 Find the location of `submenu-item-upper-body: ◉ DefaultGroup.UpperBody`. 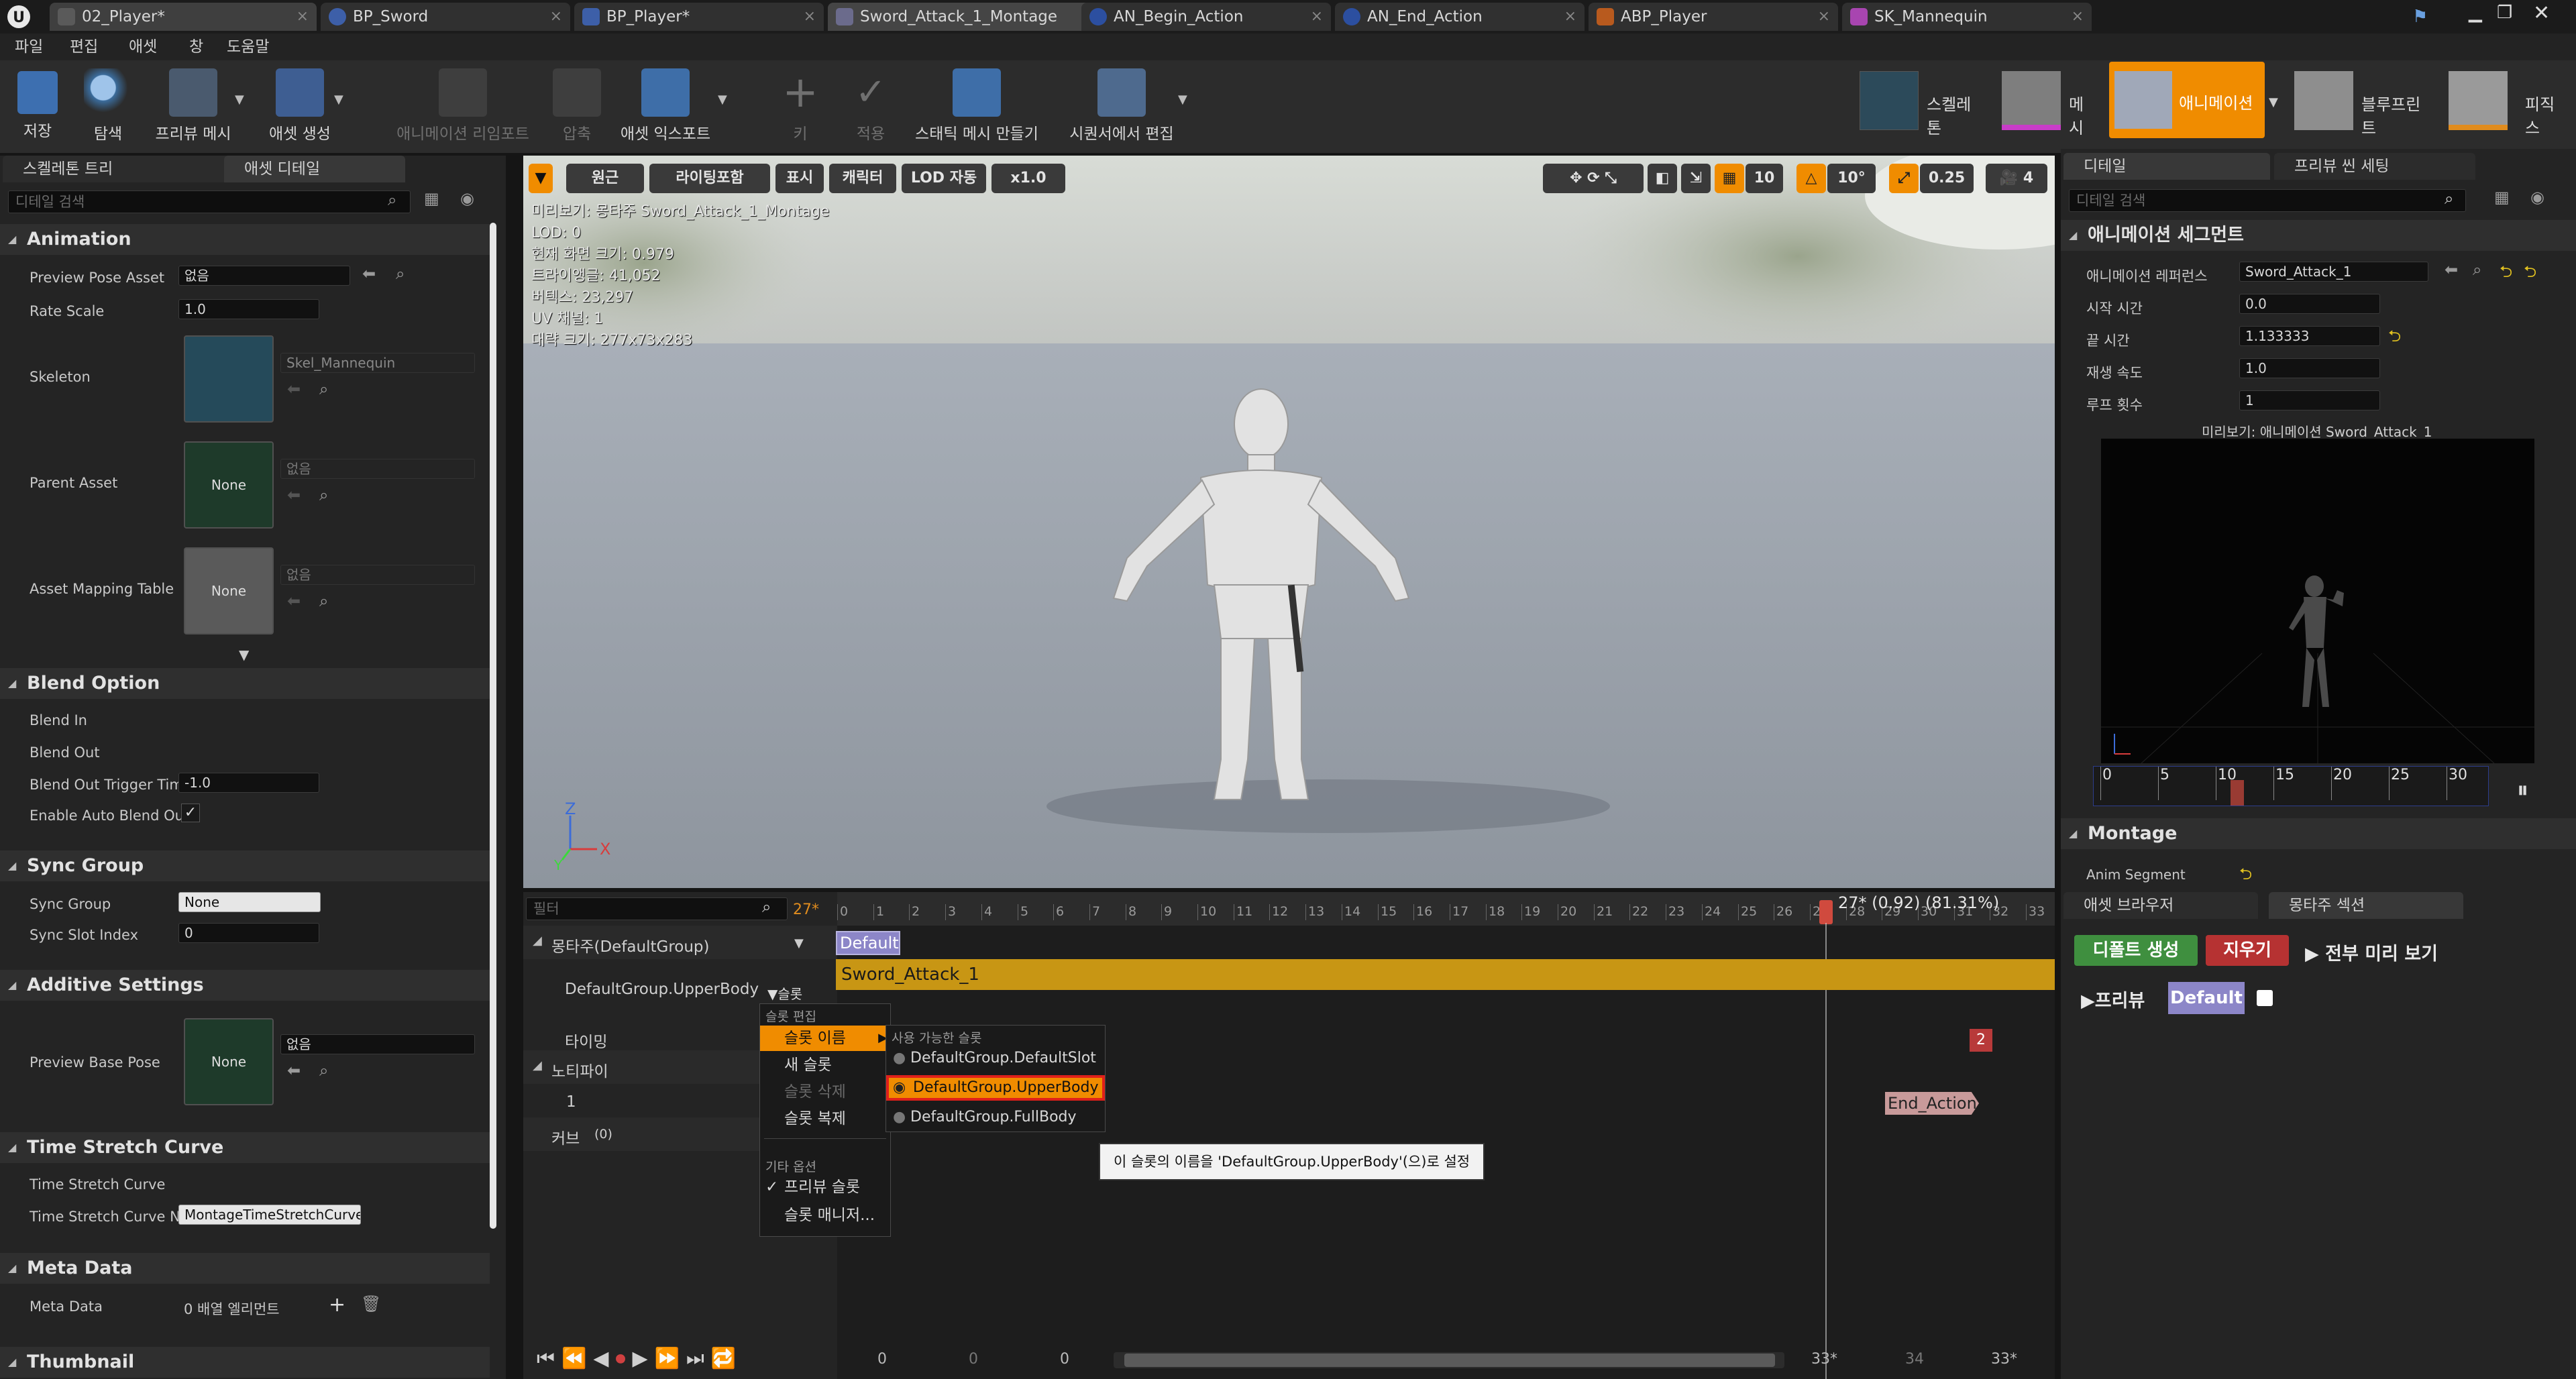

submenu-item-upper-body: ◉ DefaultGroup.UpperBody is located at coordinates (995, 1088).